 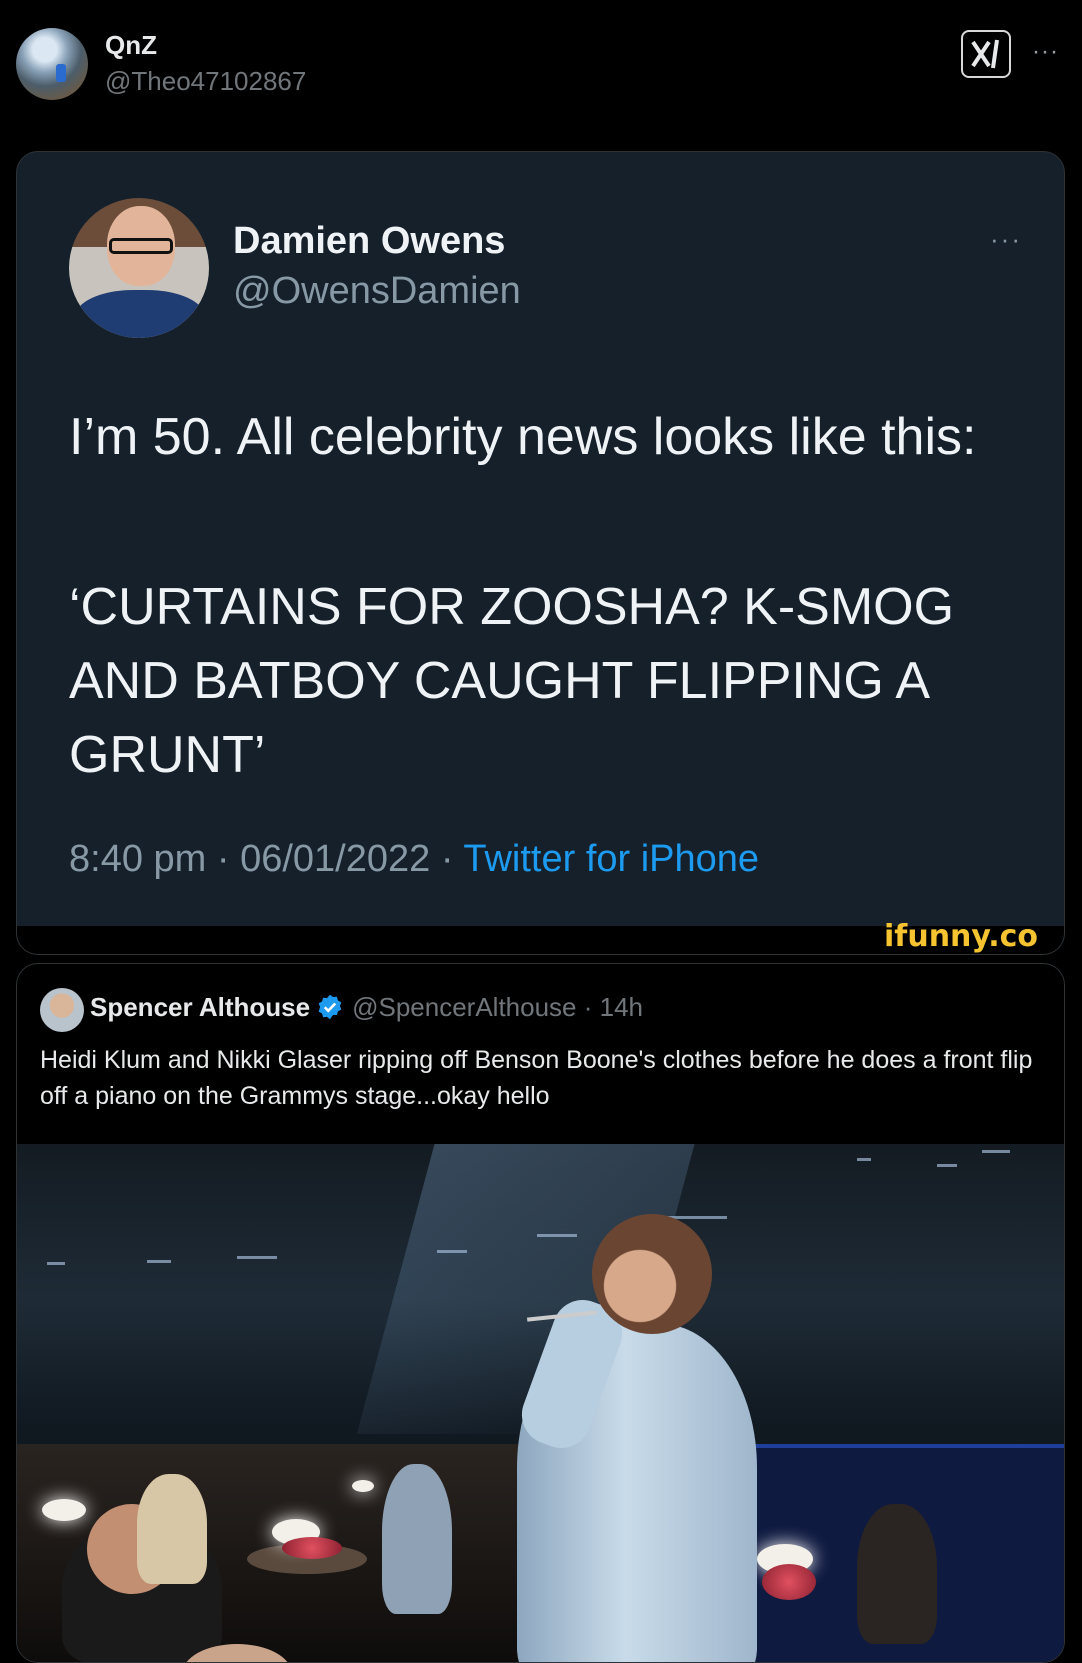 What do you see at coordinates (335, 859) in the screenshot?
I see `screenshot-date: 06/01/2022` at bounding box center [335, 859].